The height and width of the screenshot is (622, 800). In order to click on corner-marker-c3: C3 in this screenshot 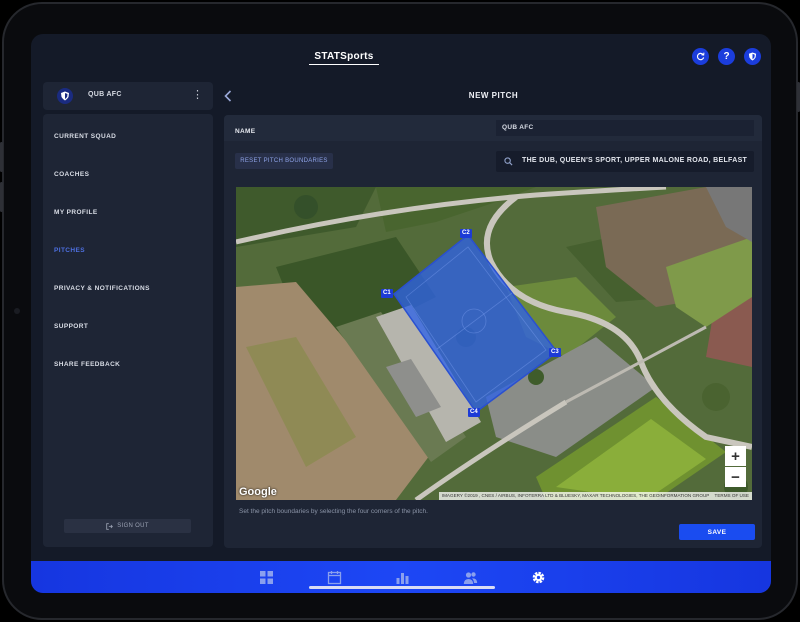, I will do `click(555, 352)`.